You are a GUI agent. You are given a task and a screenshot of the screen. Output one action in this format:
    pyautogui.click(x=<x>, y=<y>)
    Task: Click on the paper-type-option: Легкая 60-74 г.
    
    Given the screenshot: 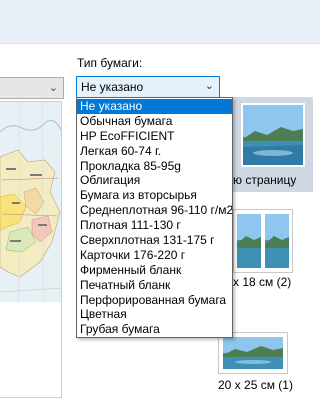 What is the action you would take?
    pyautogui.click(x=154, y=151)
    